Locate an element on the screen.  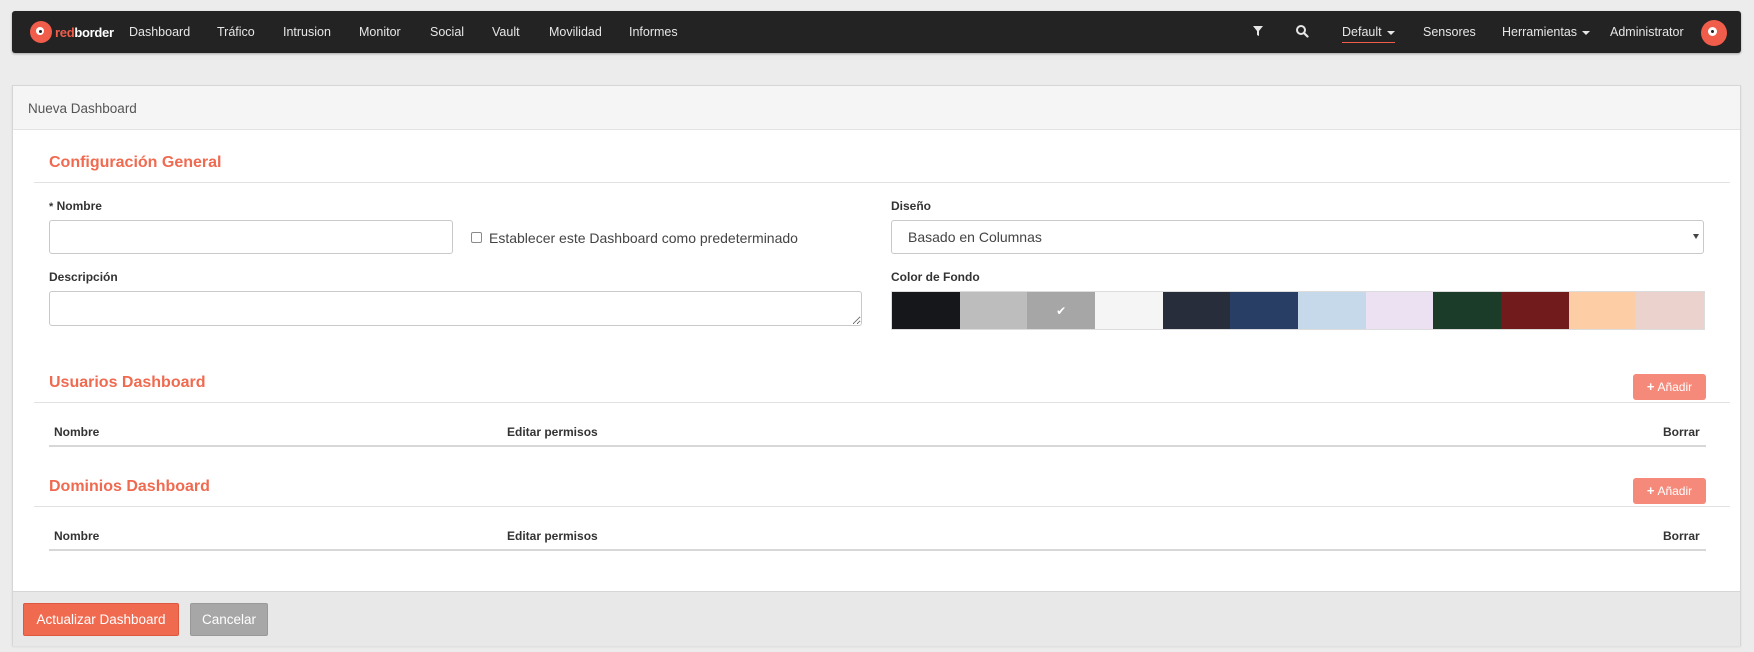
add-domain-button: + Añadir is located at coordinates (1669, 491).